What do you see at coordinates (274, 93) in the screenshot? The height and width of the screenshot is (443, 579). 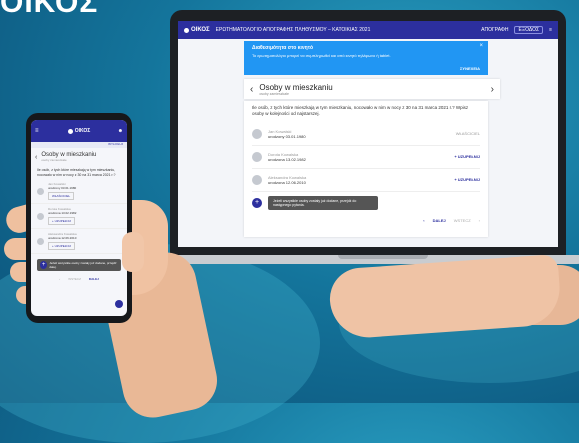 I see `page-subtitle: osoby zamieszkałe` at bounding box center [274, 93].